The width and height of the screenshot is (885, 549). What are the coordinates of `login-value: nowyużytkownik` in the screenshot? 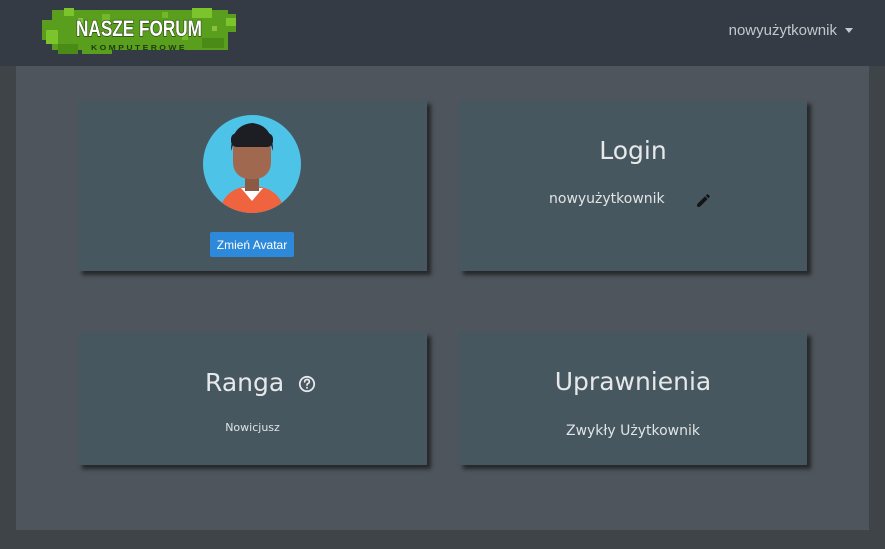 It's located at (607, 199).